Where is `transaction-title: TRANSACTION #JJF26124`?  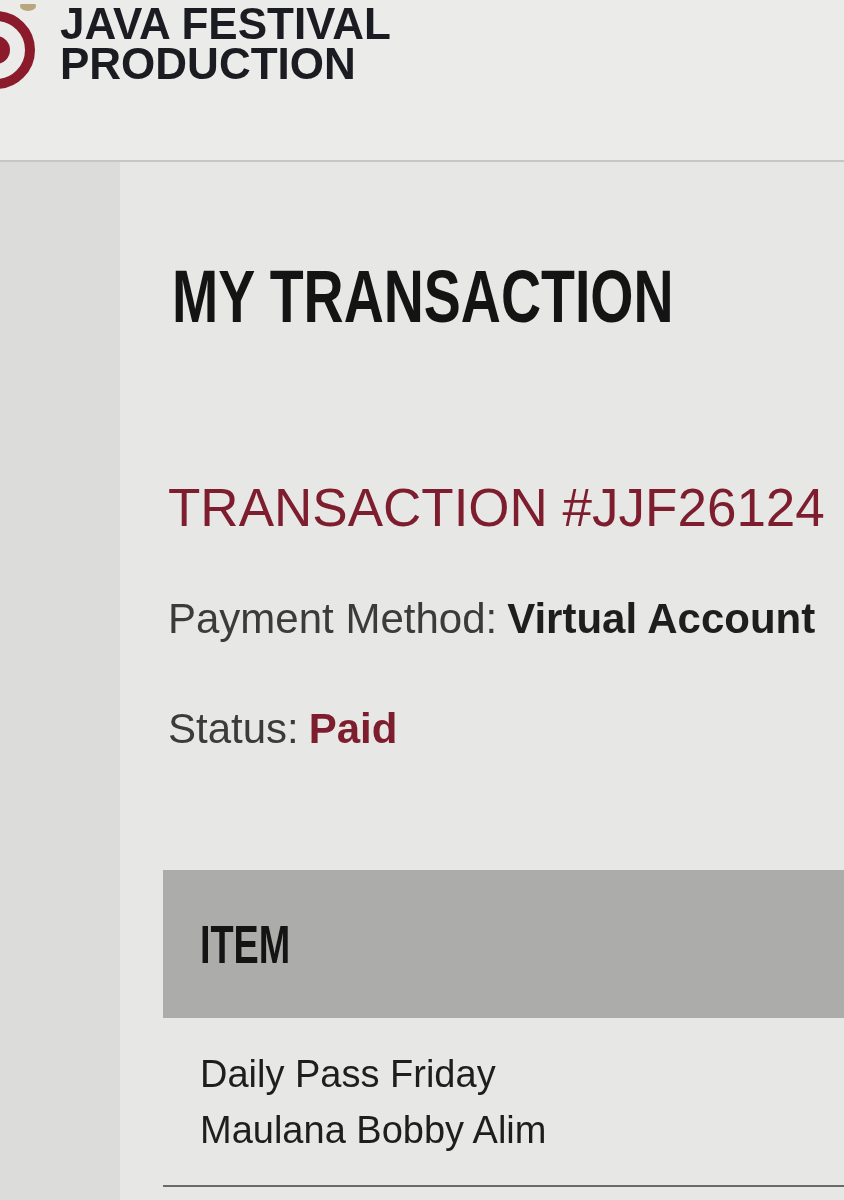
transaction-title: TRANSACTION #JJF26124 is located at coordinates (496, 507).